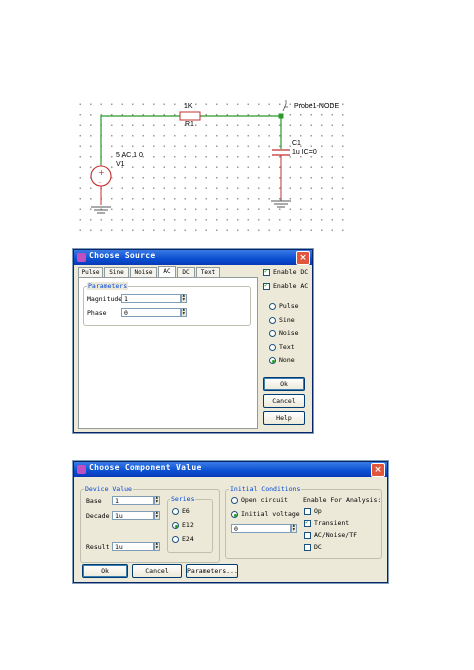 This screenshot has height=670, width=474. What do you see at coordinates (272, 347) in the screenshot?
I see `radio-text` at bounding box center [272, 347].